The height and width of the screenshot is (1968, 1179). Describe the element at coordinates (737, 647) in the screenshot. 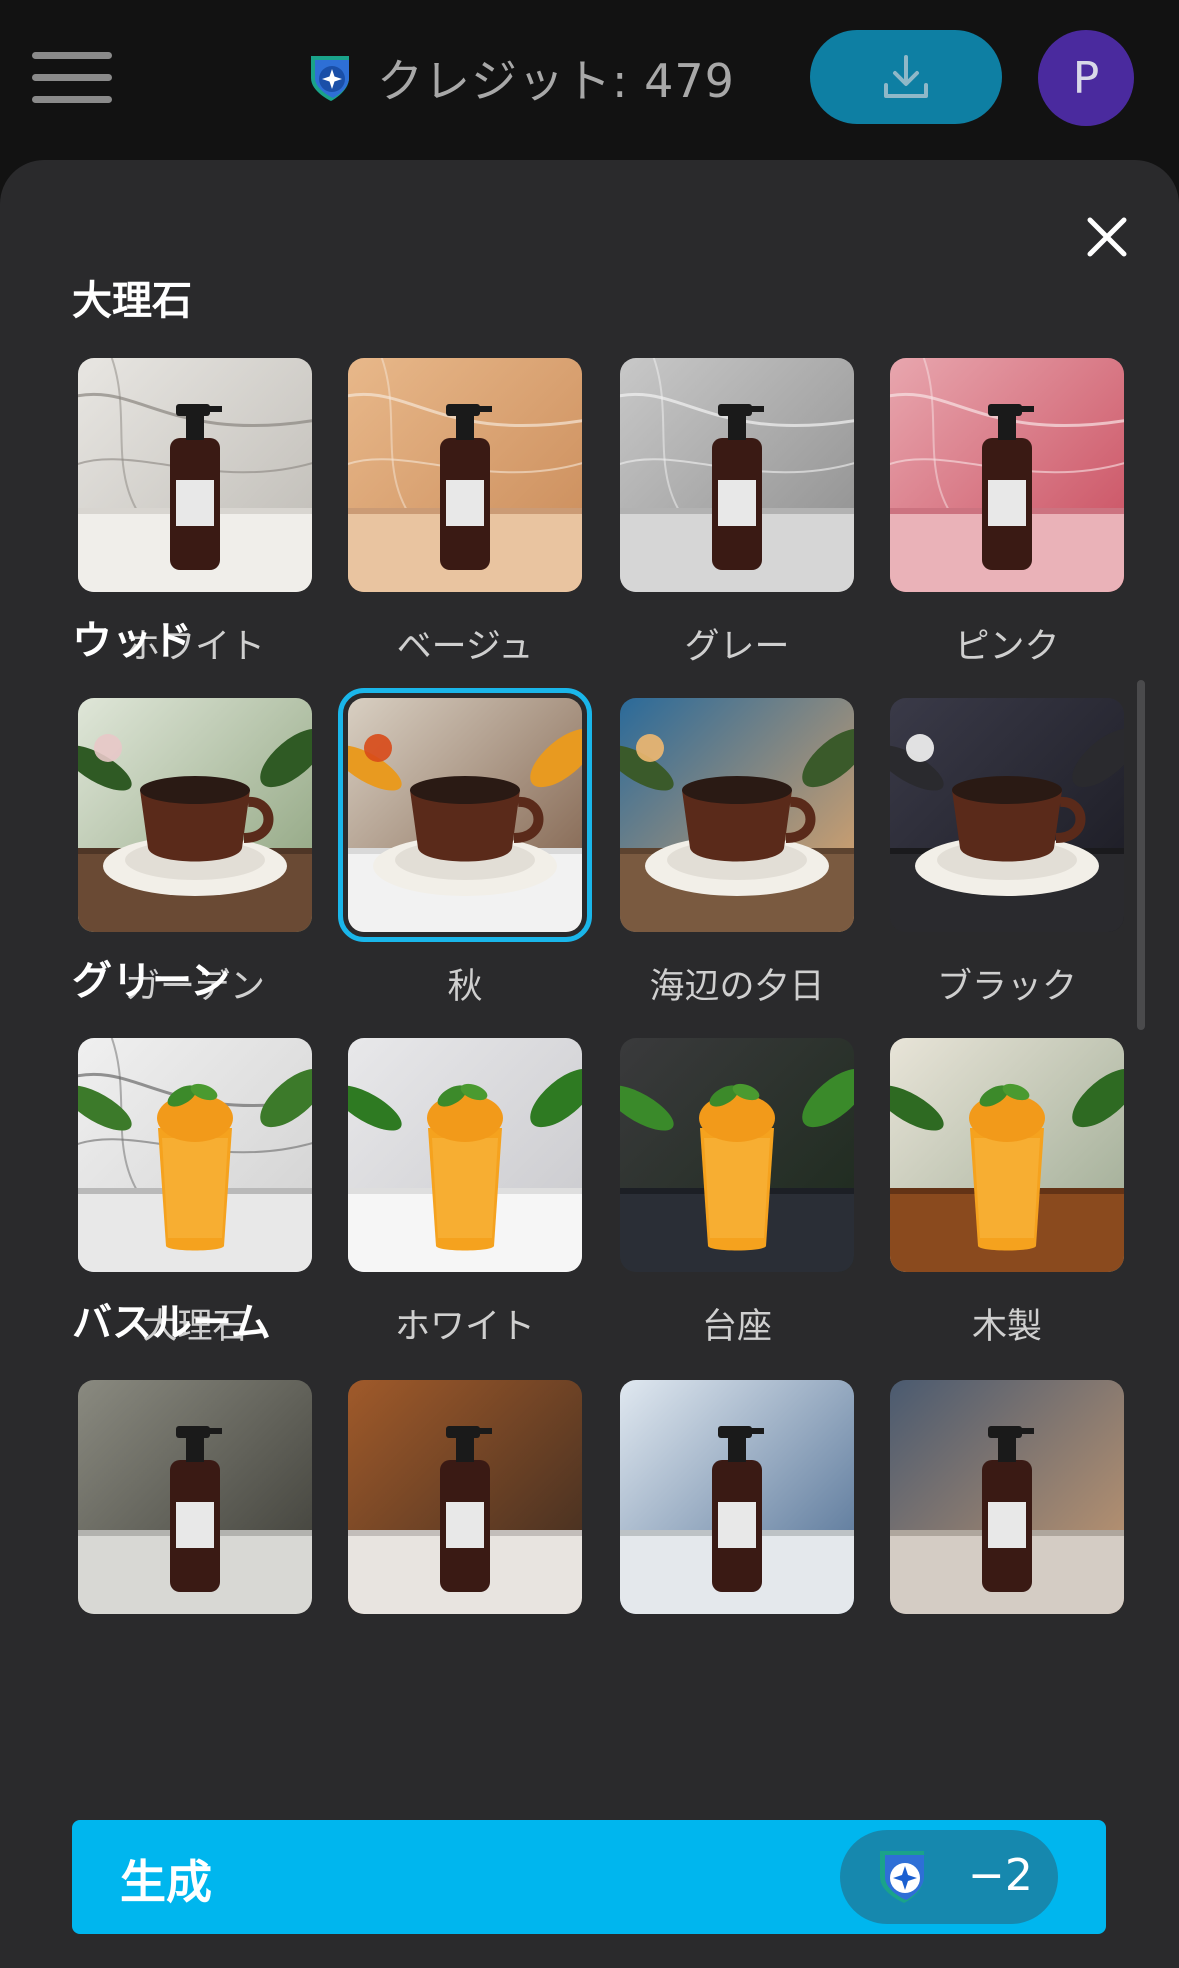

I see `background-option-label: グレー` at that location.